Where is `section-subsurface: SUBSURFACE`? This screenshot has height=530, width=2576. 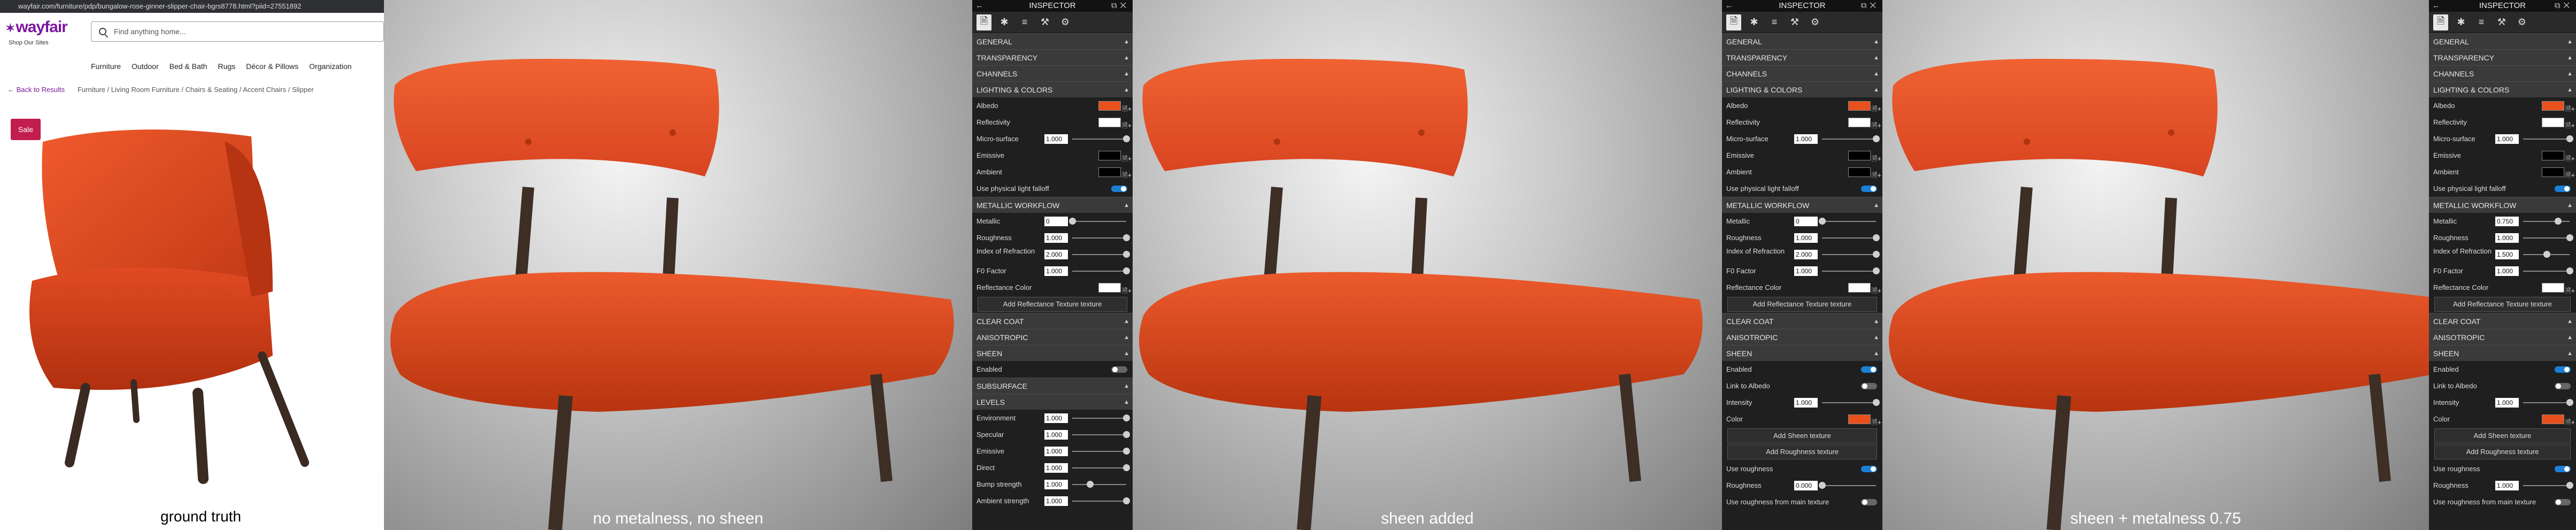 section-subsurface: SUBSURFACE is located at coordinates (1052, 386).